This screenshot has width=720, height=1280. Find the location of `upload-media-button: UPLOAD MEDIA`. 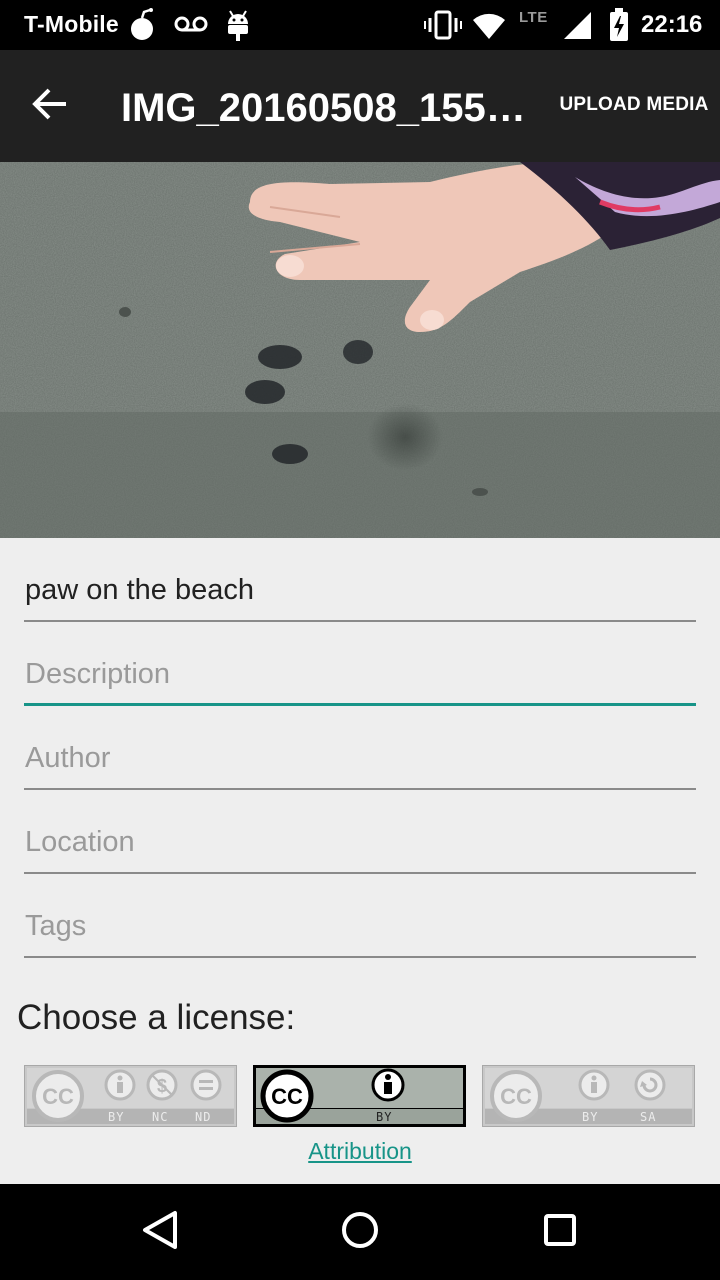

upload-media-button: UPLOAD MEDIA is located at coordinates (634, 105).